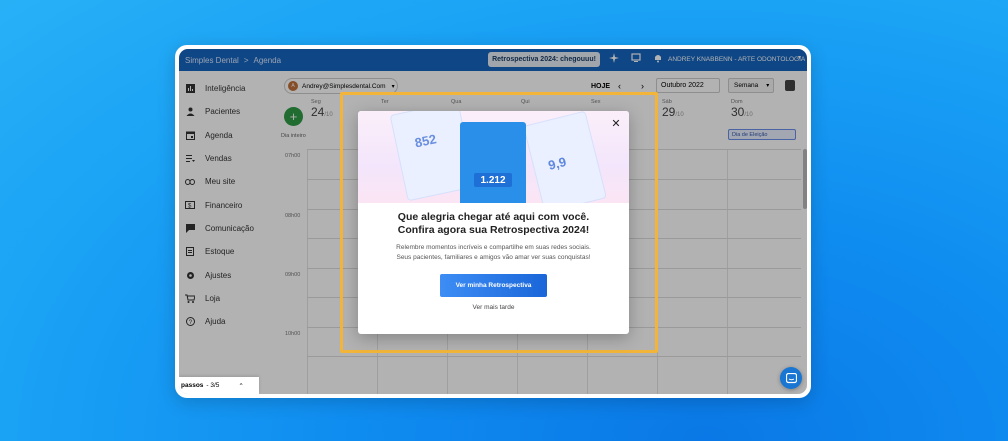  What do you see at coordinates (557, 163) in the screenshot?
I see `stat-value: 9,9` at bounding box center [557, 163].